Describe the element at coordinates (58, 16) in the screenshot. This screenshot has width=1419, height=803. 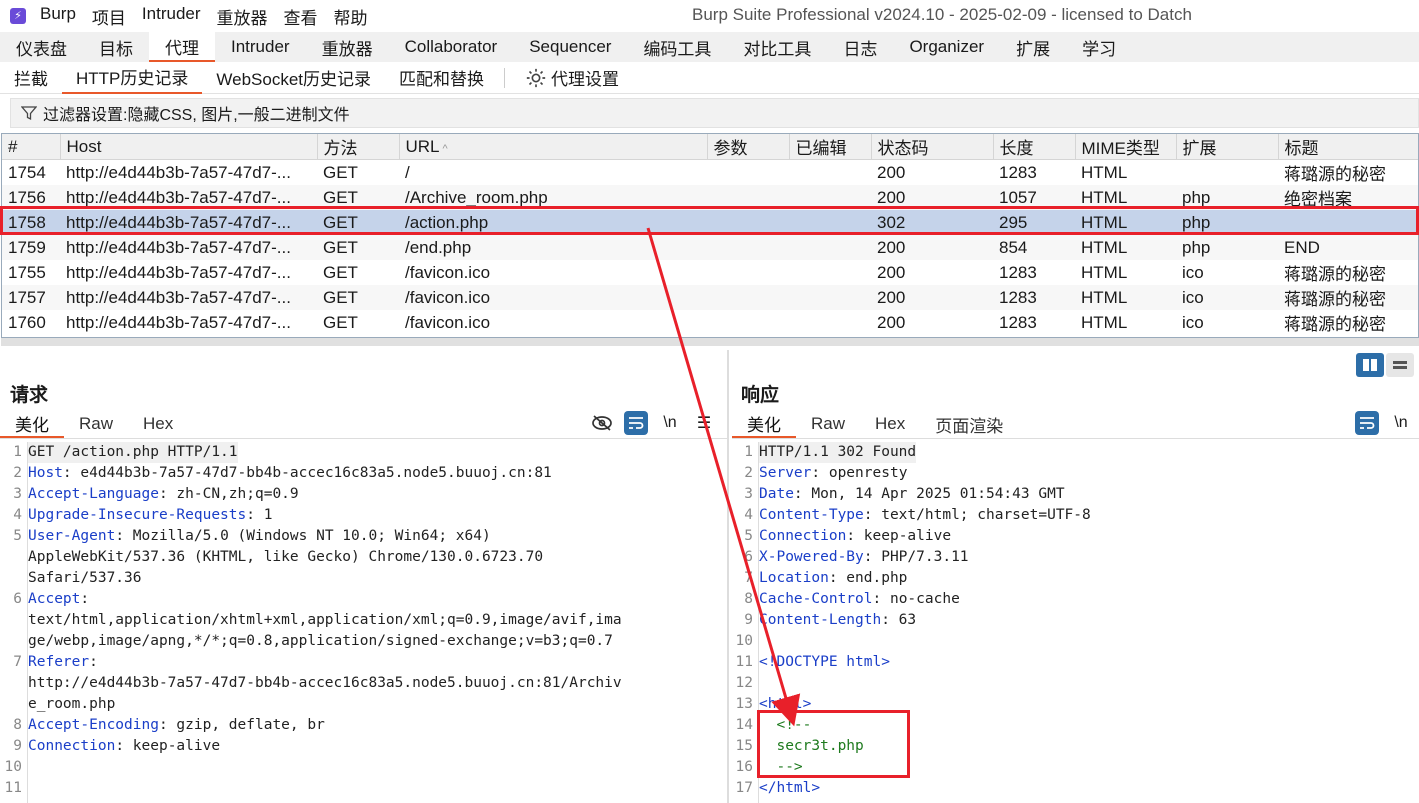
I see `menu-item-burp: Burp` at that location.